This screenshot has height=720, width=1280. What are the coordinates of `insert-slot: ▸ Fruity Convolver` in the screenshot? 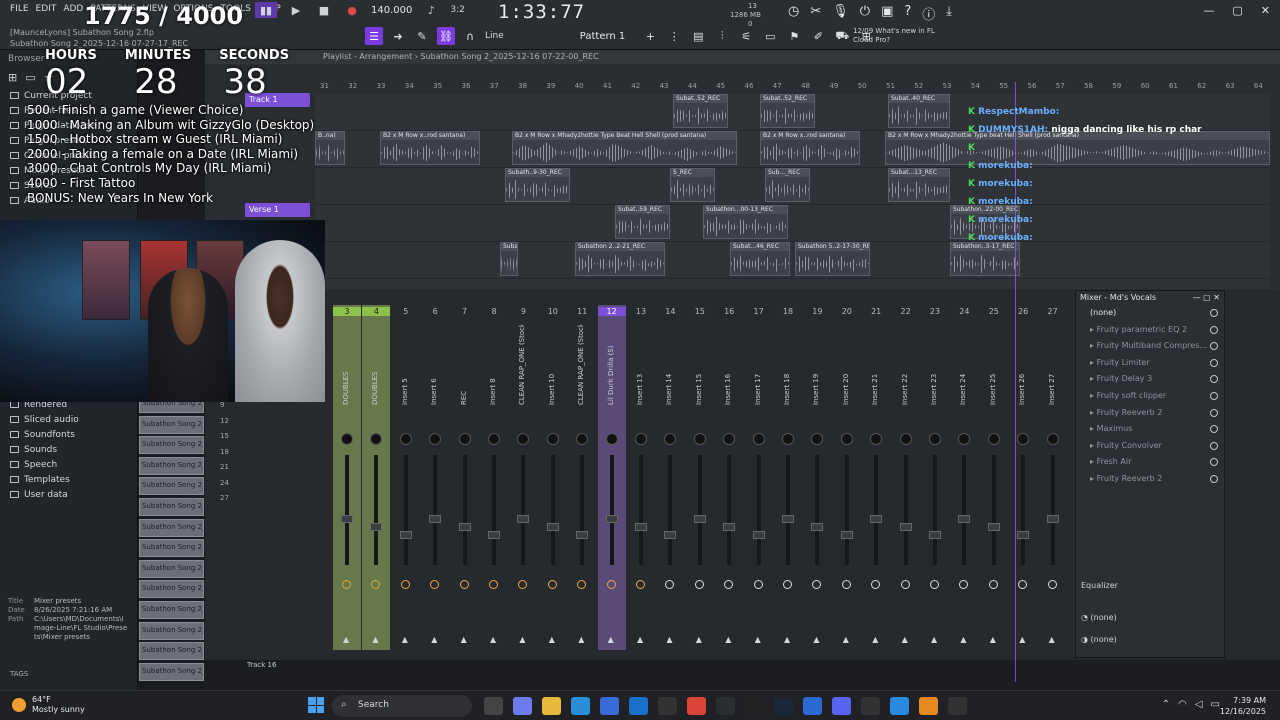 It's located at (1150, 446).